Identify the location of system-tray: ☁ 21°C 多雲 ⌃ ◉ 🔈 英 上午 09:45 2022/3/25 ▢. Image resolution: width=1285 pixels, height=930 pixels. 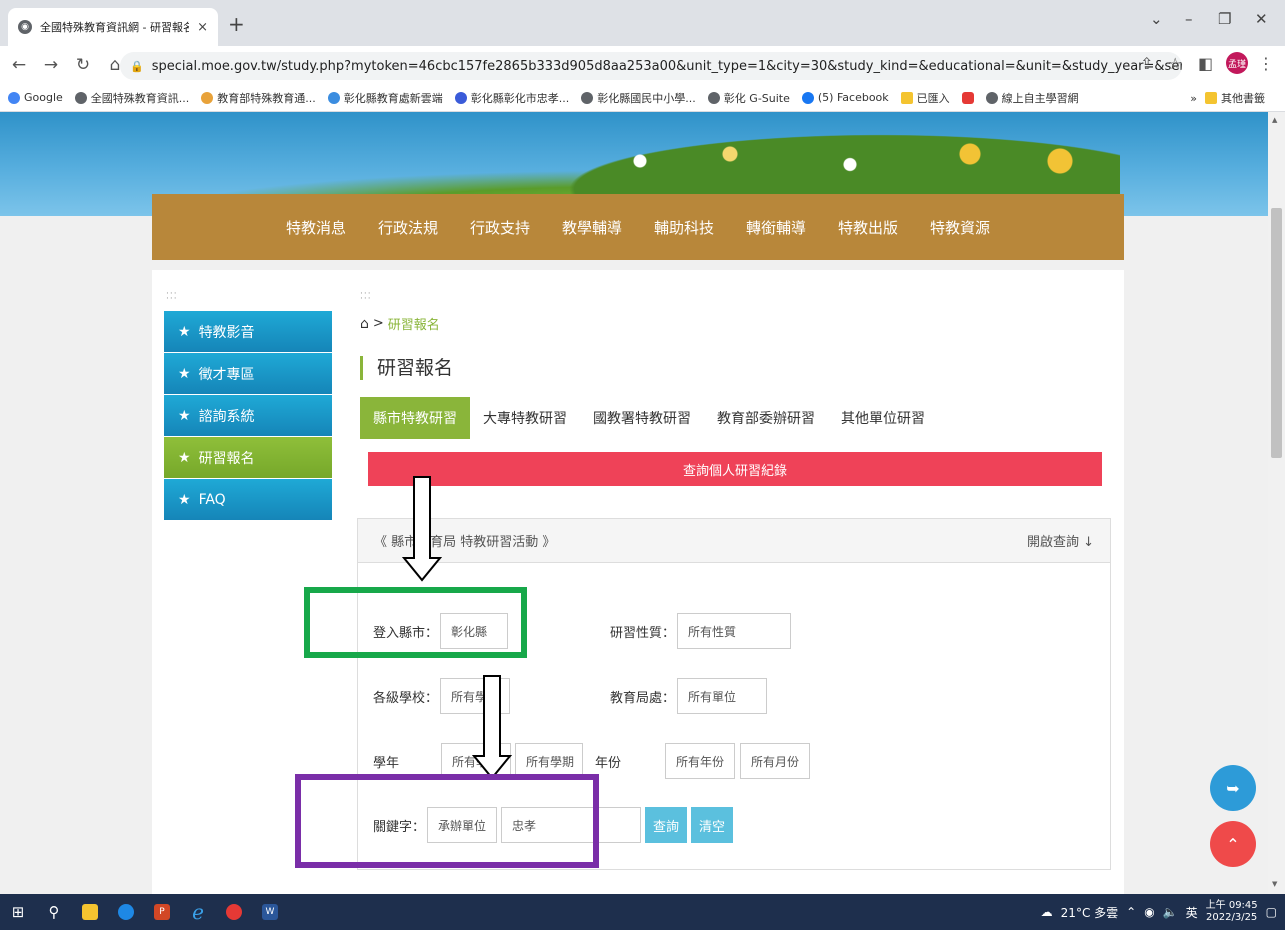
(1159, 912).